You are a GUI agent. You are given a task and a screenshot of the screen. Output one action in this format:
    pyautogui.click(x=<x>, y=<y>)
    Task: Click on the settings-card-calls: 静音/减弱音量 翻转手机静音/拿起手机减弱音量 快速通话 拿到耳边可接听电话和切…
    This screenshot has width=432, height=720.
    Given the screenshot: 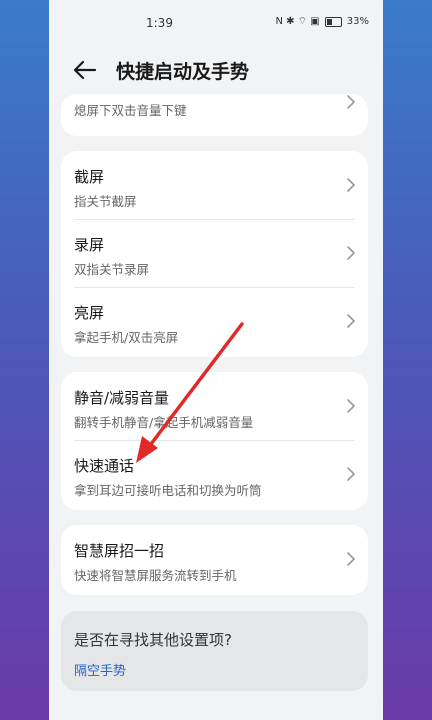 What is the action you would take?
    pyautogui.click(x=214, y=441)
    